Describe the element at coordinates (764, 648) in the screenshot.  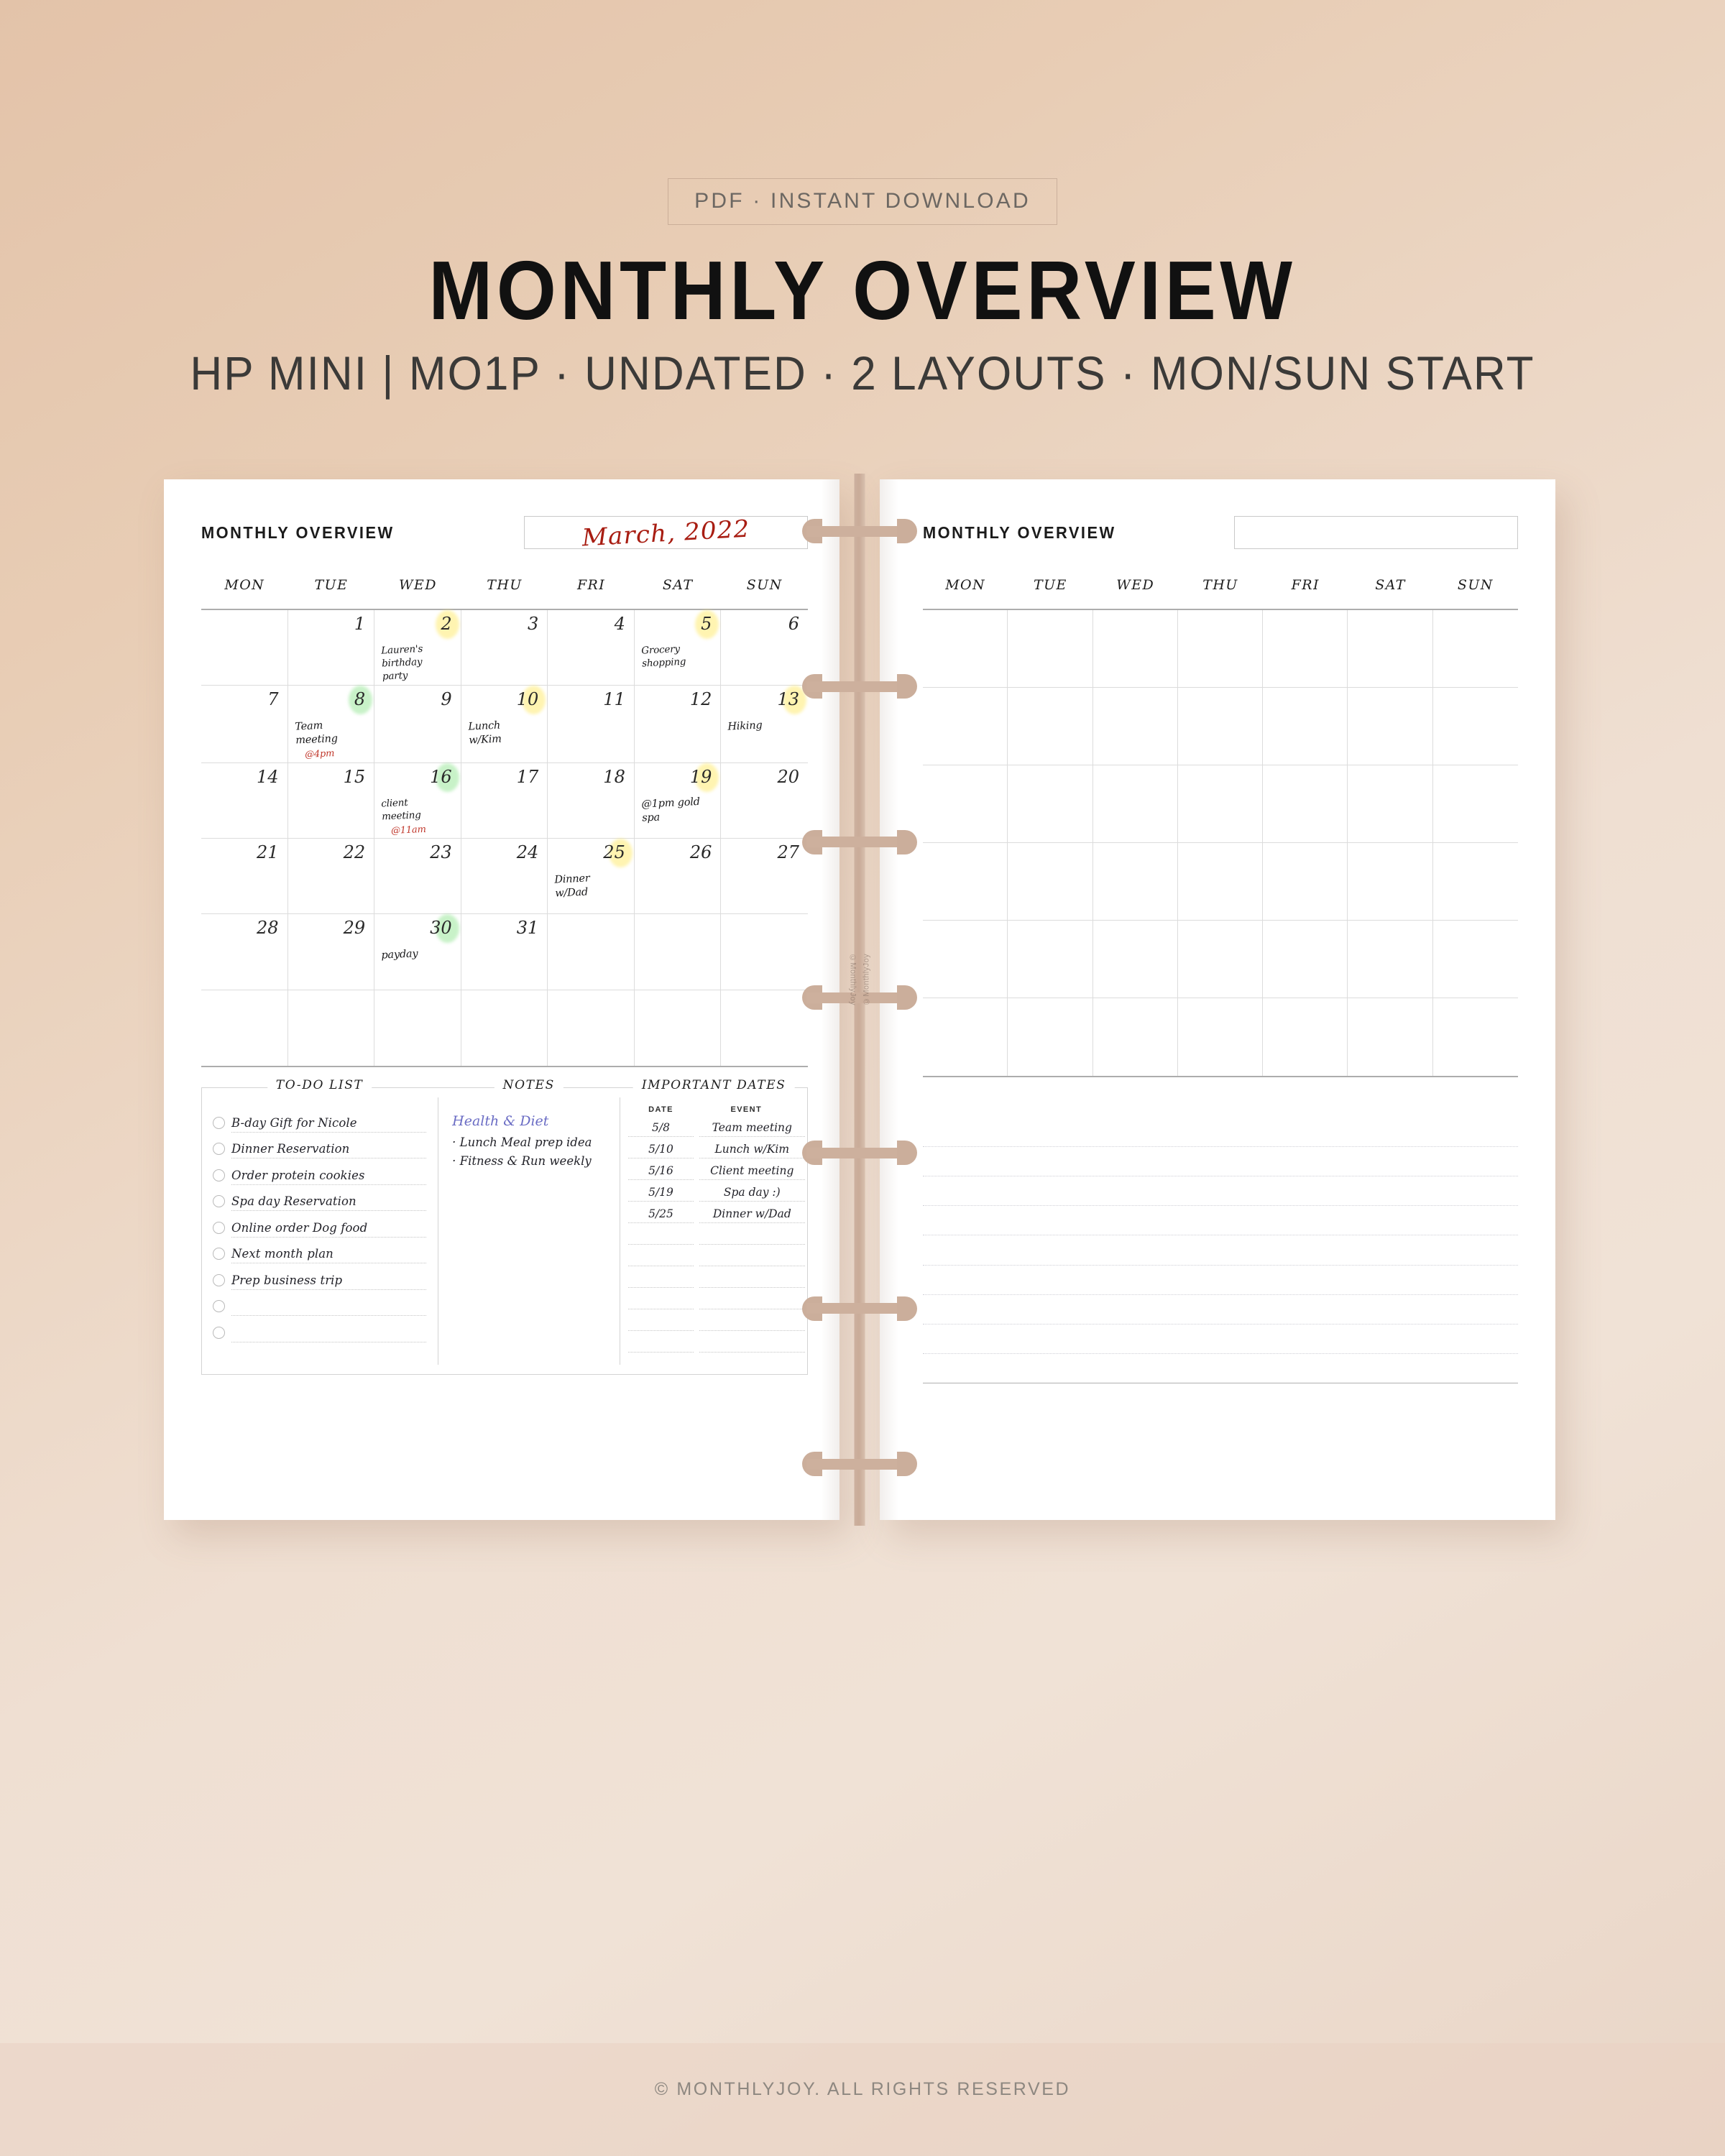
I see `calendar-cell: 6` at that location.